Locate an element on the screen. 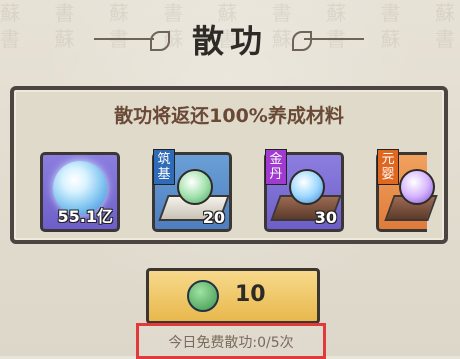  free-count-label: 今日免费散功:0/5次 is located at coordinates (231, 343).